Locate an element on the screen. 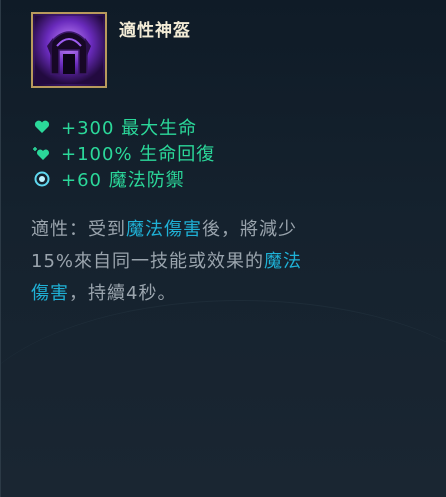 The width and height of the screenshot is (446, 497). purple-helm-icon is located at coordinates (69, 50).